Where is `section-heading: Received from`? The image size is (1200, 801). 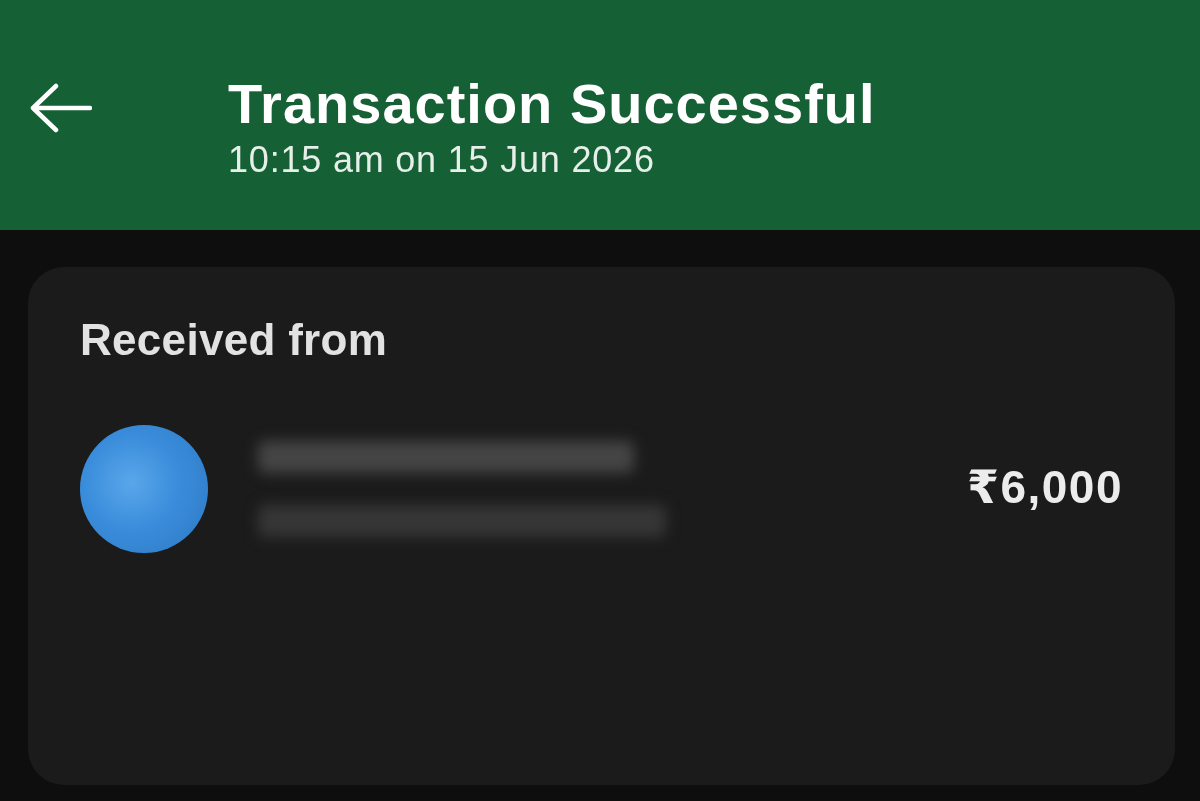 section-heading: Received from is located at coordinates (234, 340).